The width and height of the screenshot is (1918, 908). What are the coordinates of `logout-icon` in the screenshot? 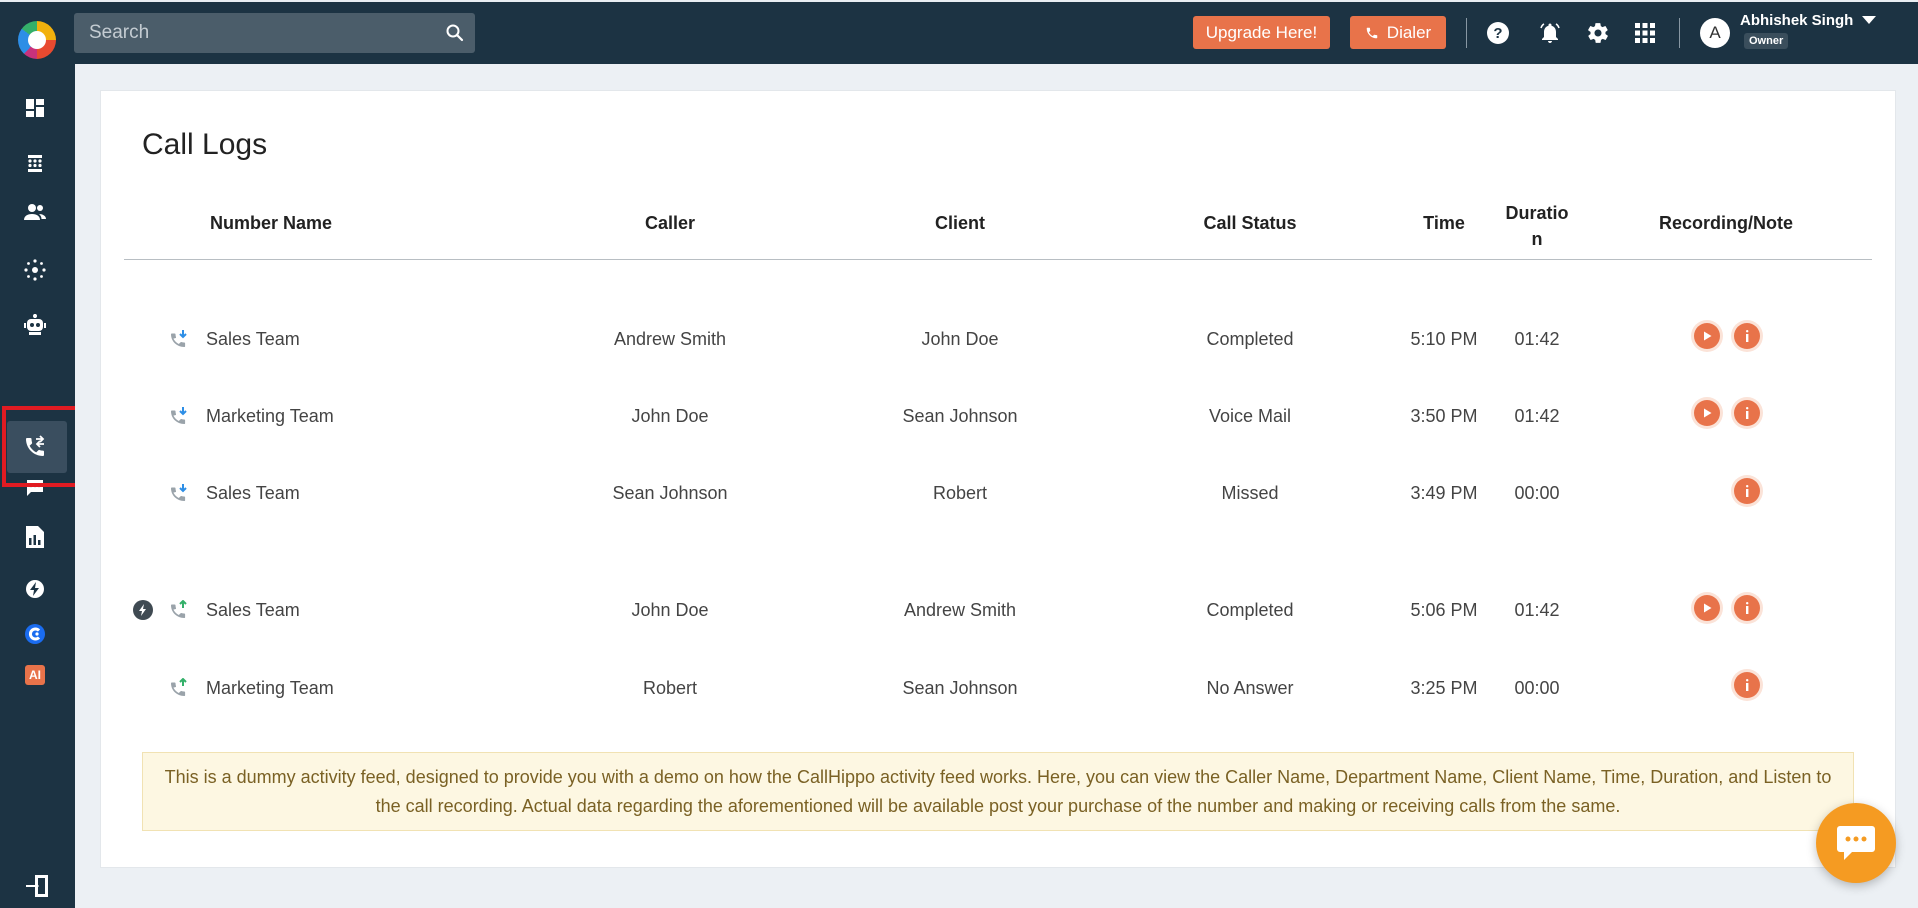 It's located at (37, 886).